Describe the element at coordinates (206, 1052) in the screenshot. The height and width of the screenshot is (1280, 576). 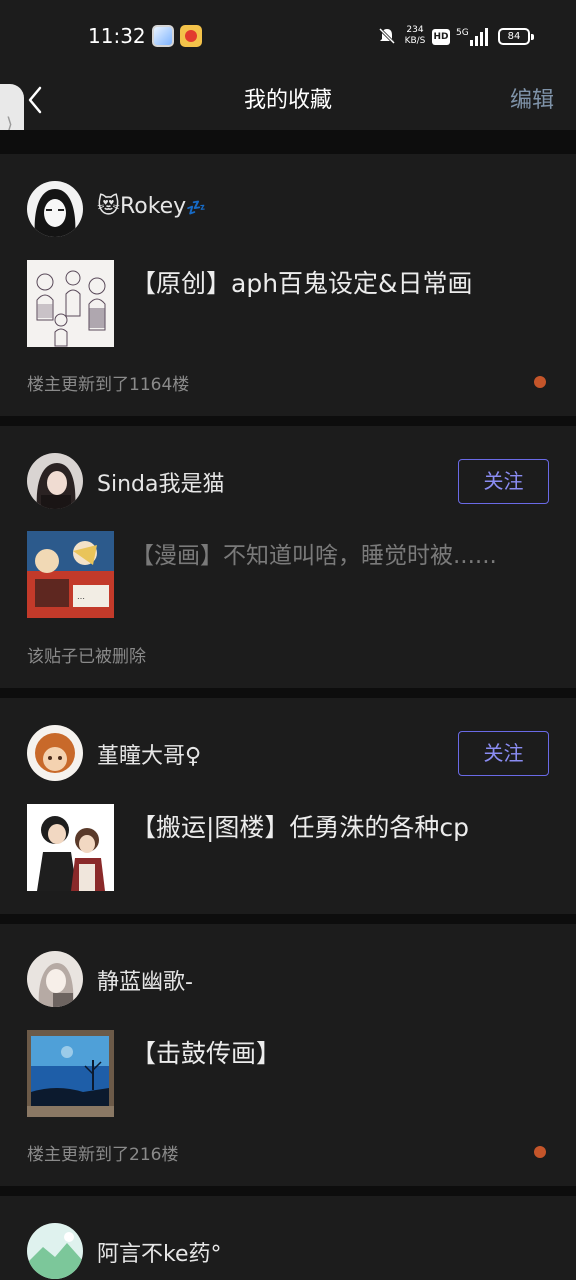
I see `post-title: 【击鼓传画】` at that location.